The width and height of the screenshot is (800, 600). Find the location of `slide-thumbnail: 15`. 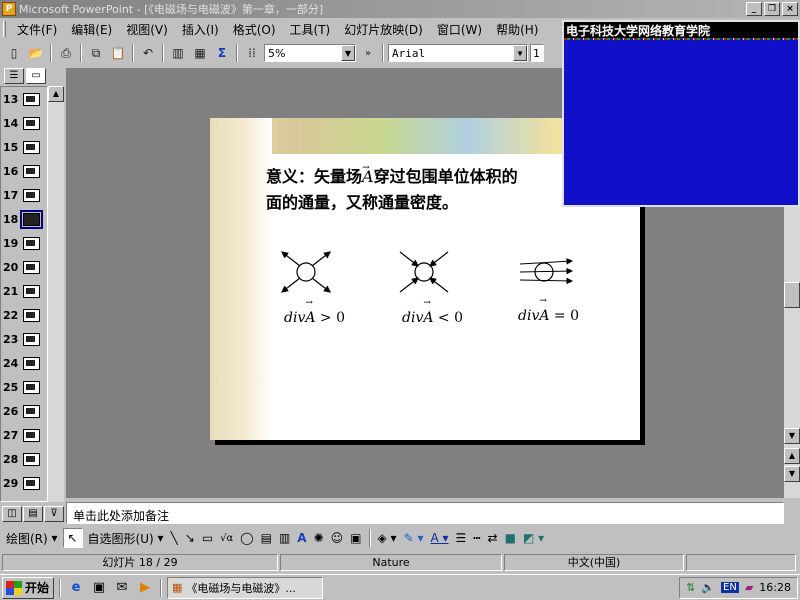

slide-thumbnail: 15 is located at coordinates (24, 147).